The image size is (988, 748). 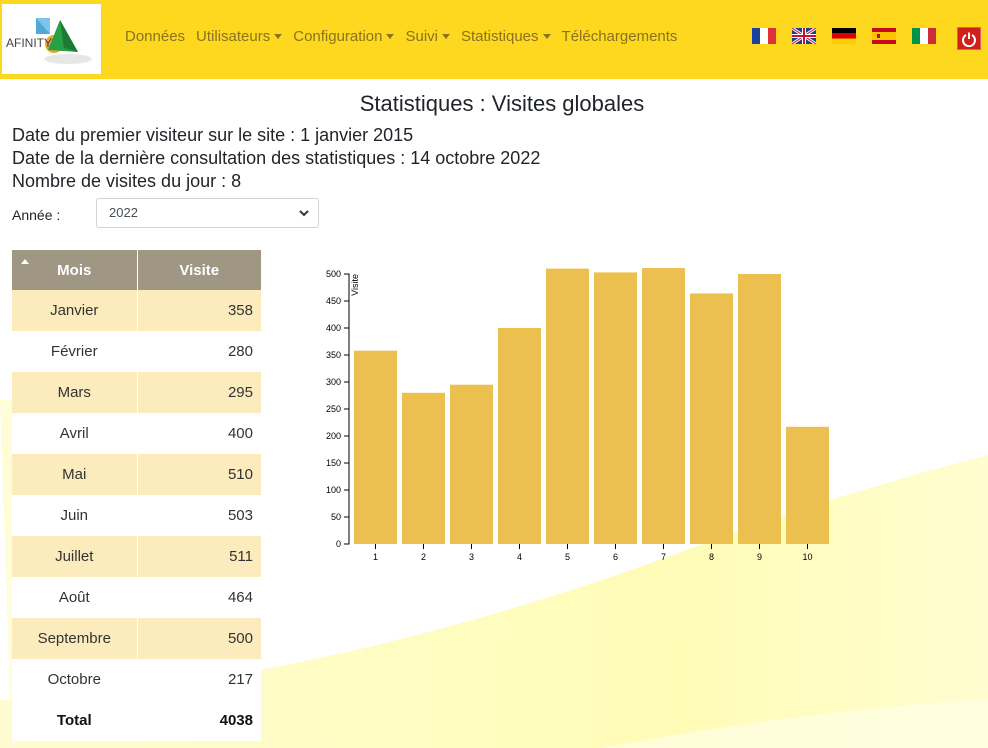 What do you see at coordinates (75, 597) in the screenshot?
I see `month-cell: Août` at bounding box center [75, 597].